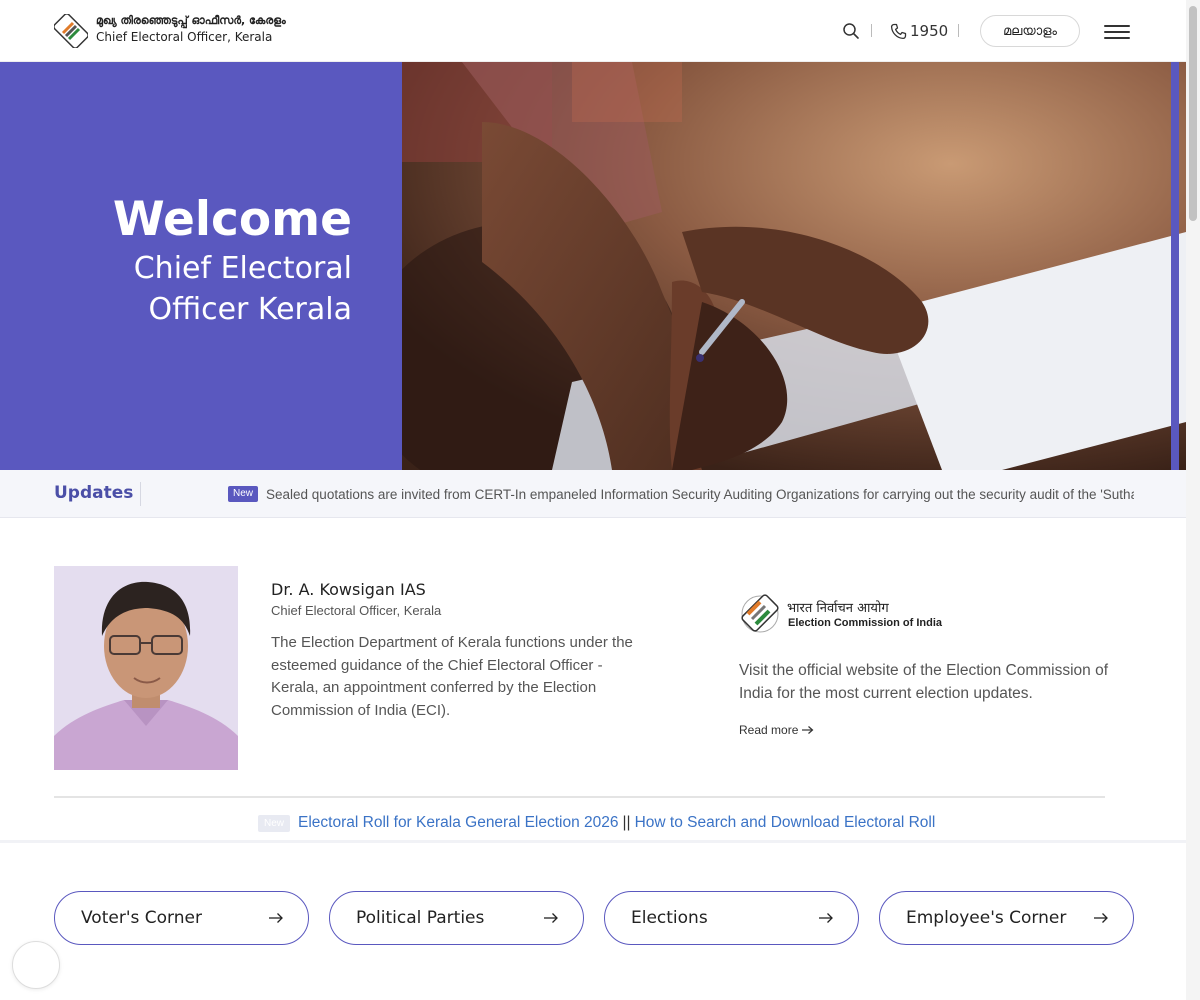 The image size is (1200, 1000). What do you see at coordinates (865, 623) in the screenshot?
I see `eci-title-english: Election Commission of India` at bounding box center [865, 623].